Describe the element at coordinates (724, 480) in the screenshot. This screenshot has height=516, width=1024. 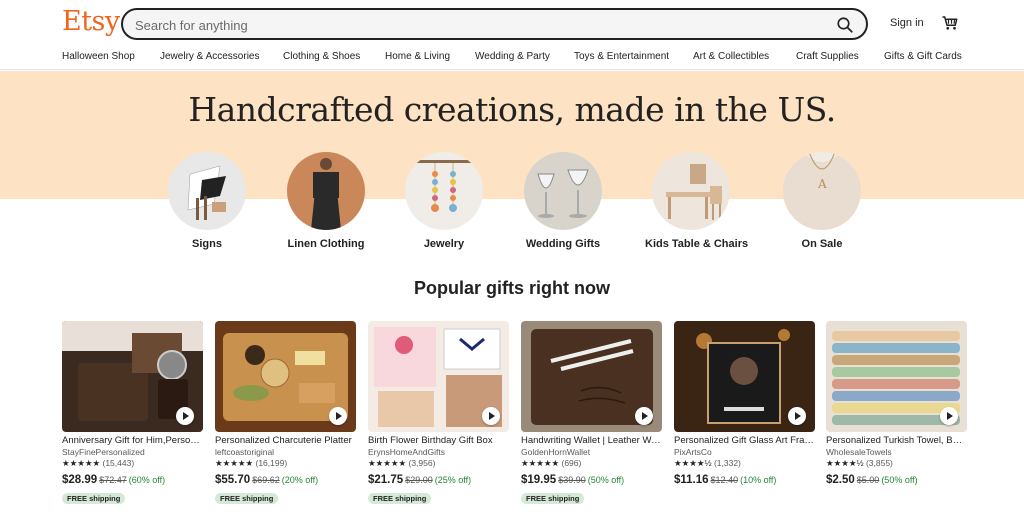
I see `original-price: $12.40` at that location.